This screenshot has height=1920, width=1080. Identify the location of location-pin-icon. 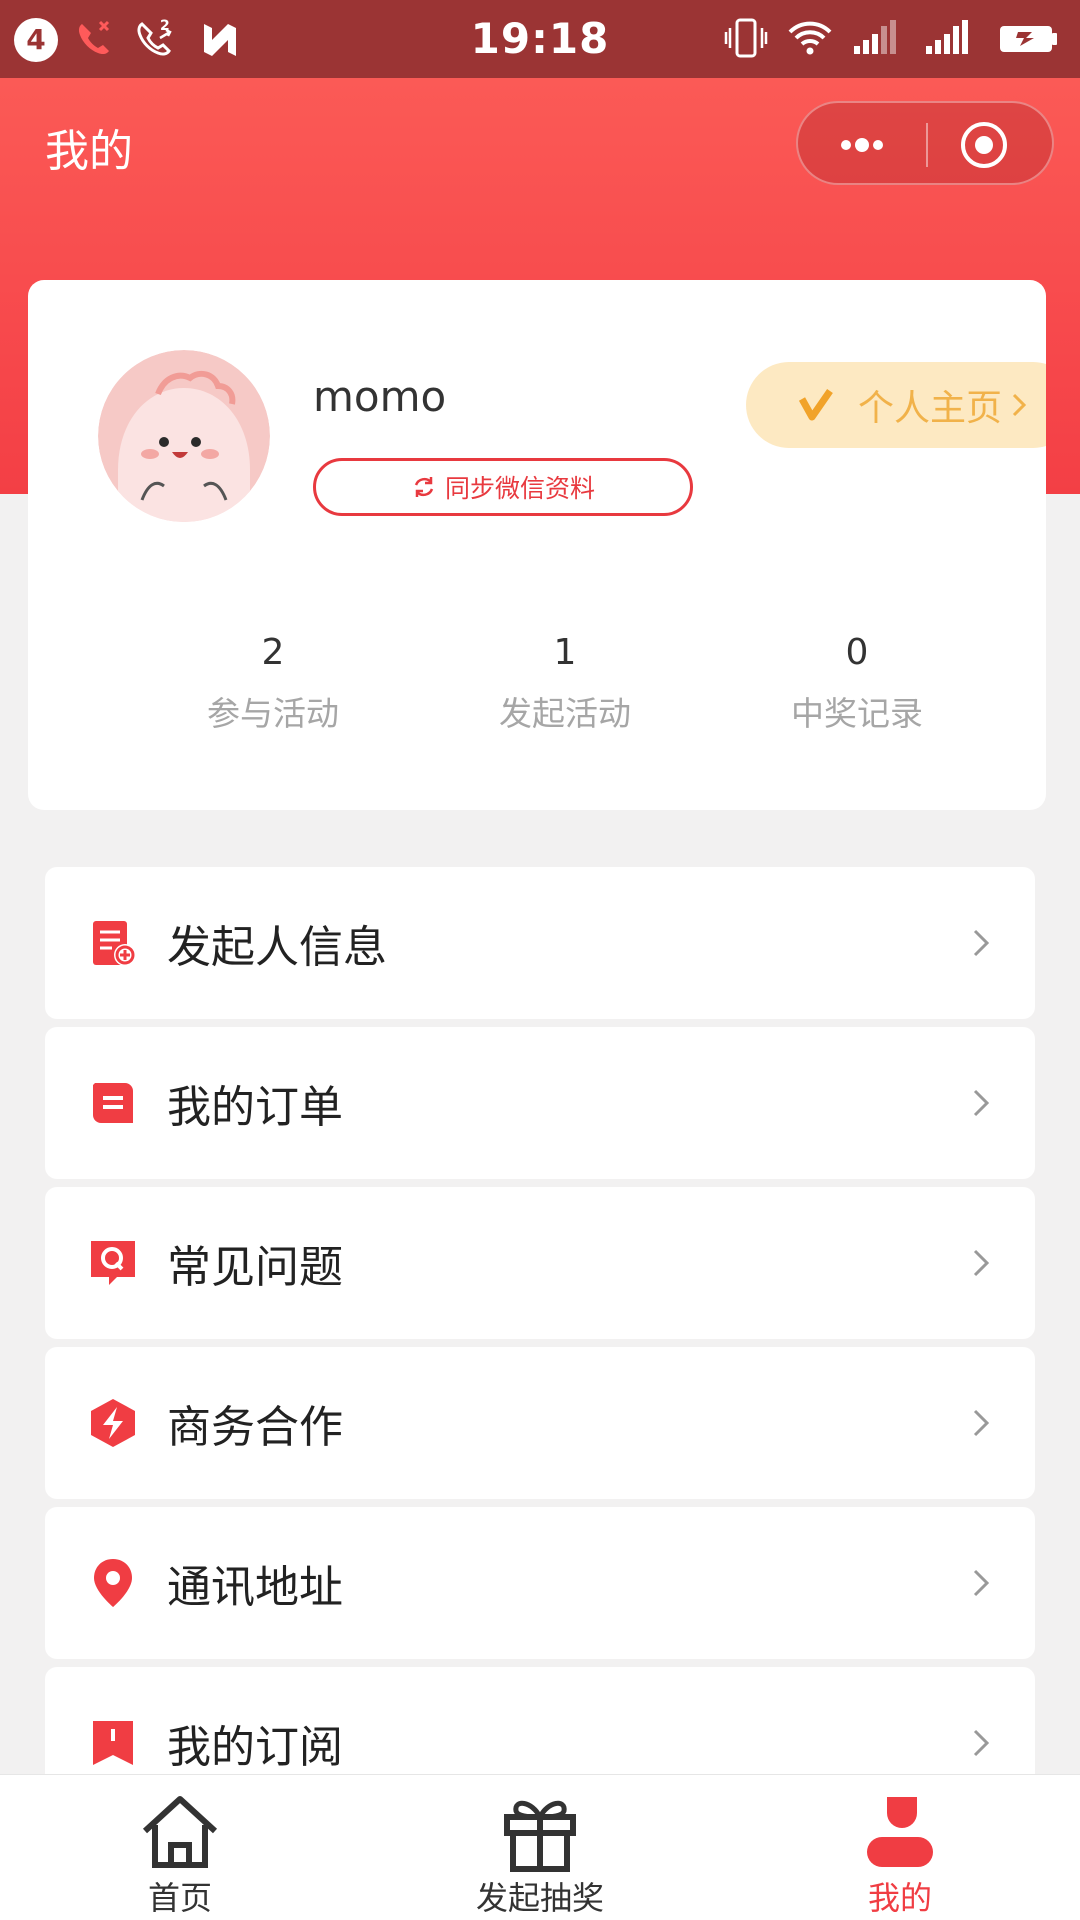
(113, 1583).